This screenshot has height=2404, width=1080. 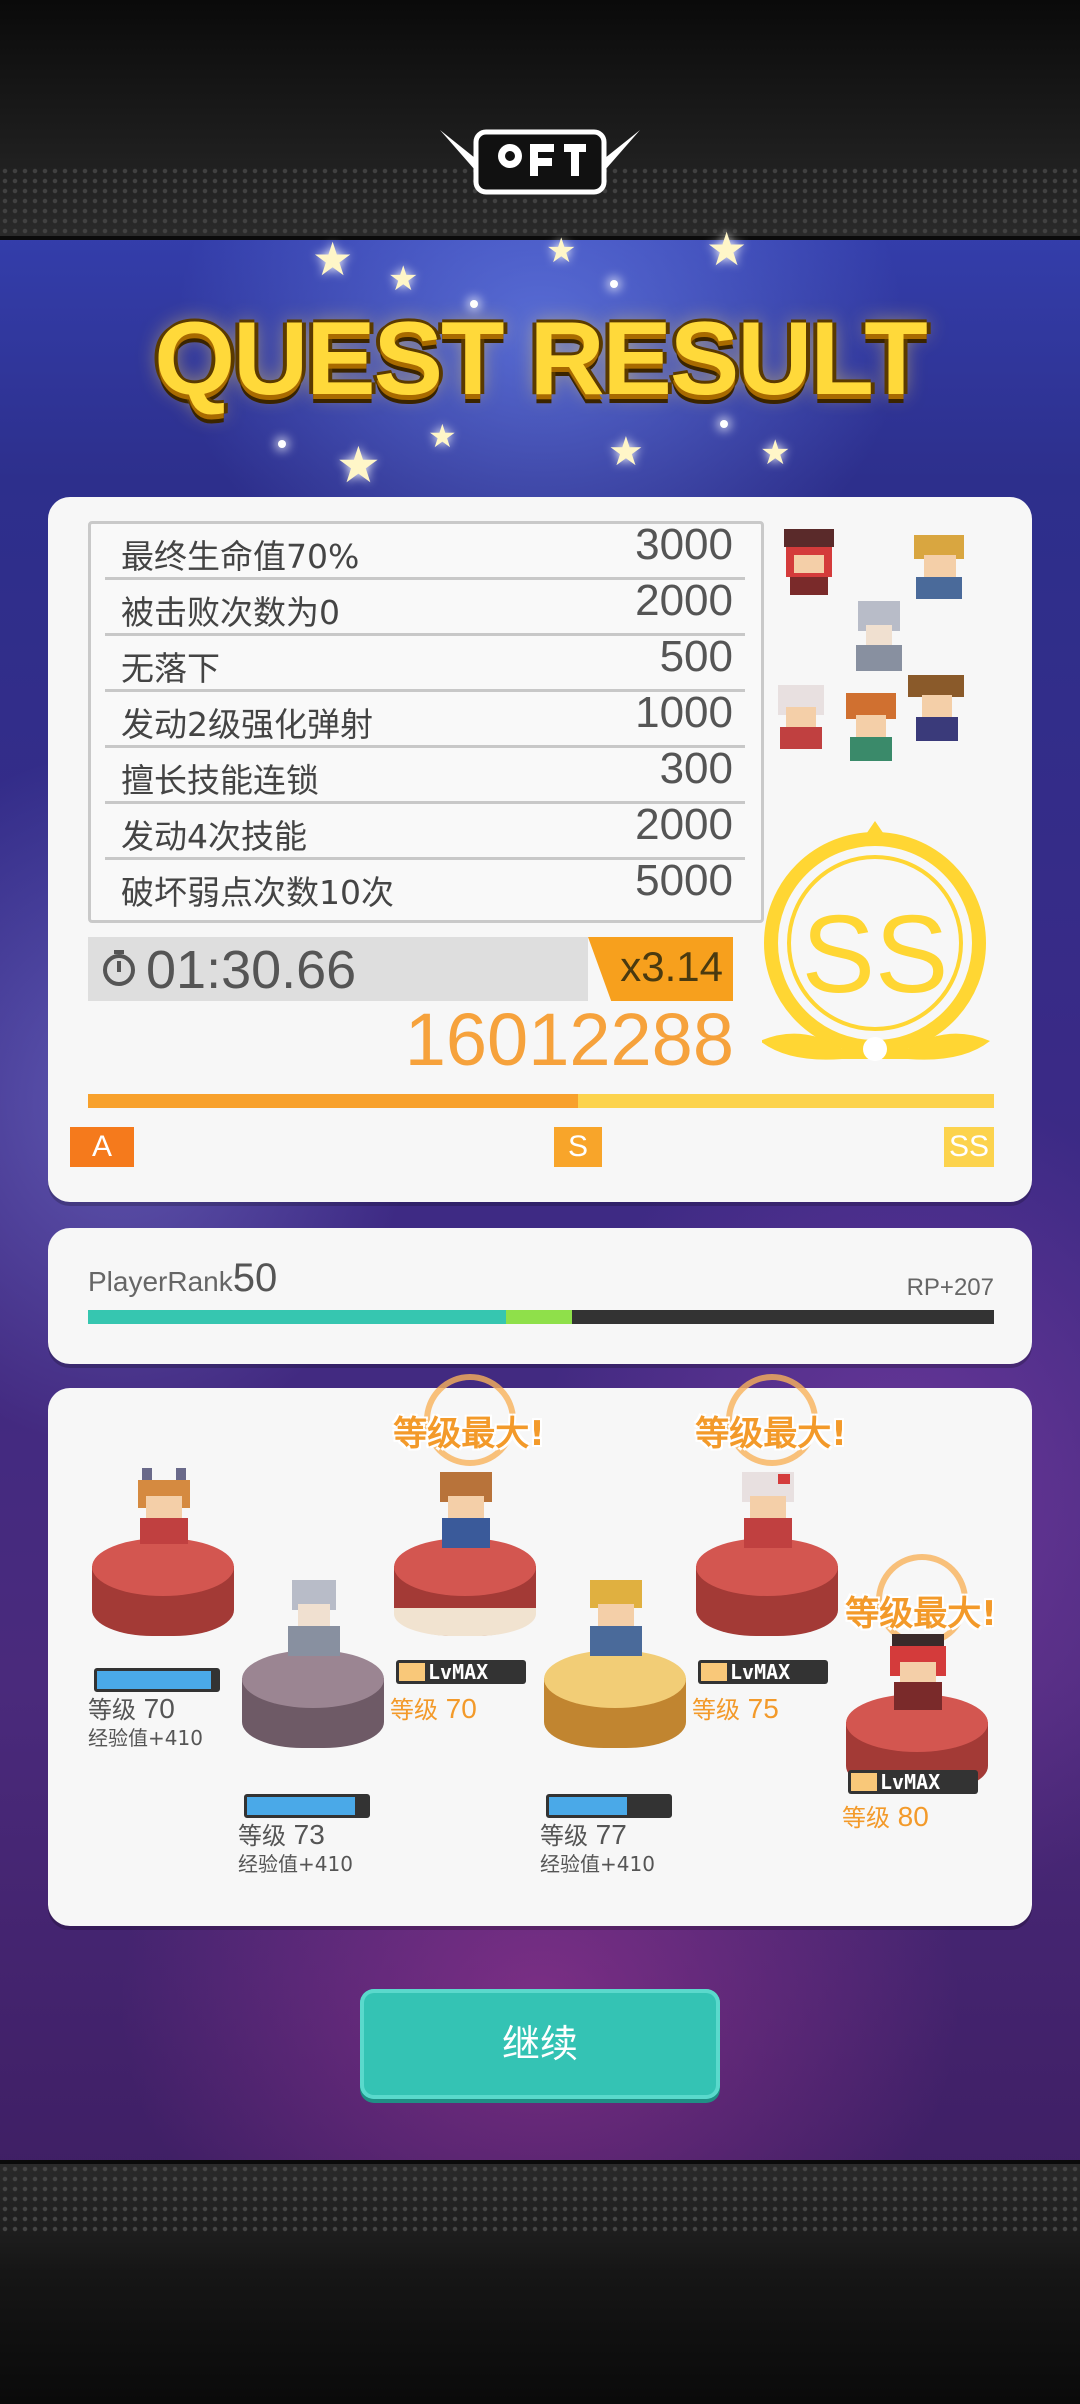 What do you see at coordinates (540, 2044) in the screenshot?
I see `continue-button: 继续` at bounding box center [540, 2044].